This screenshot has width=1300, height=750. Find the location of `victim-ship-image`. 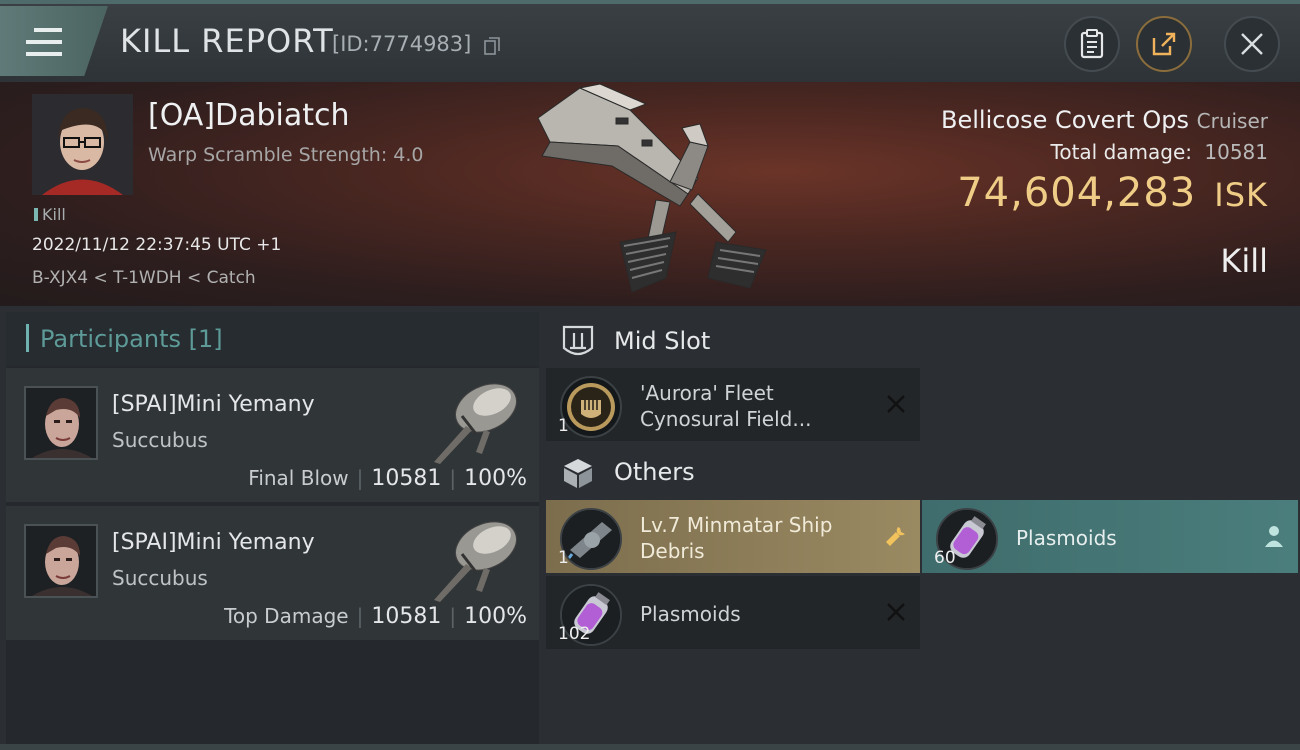

victim-ship-image is located at coordinates (650, 194).